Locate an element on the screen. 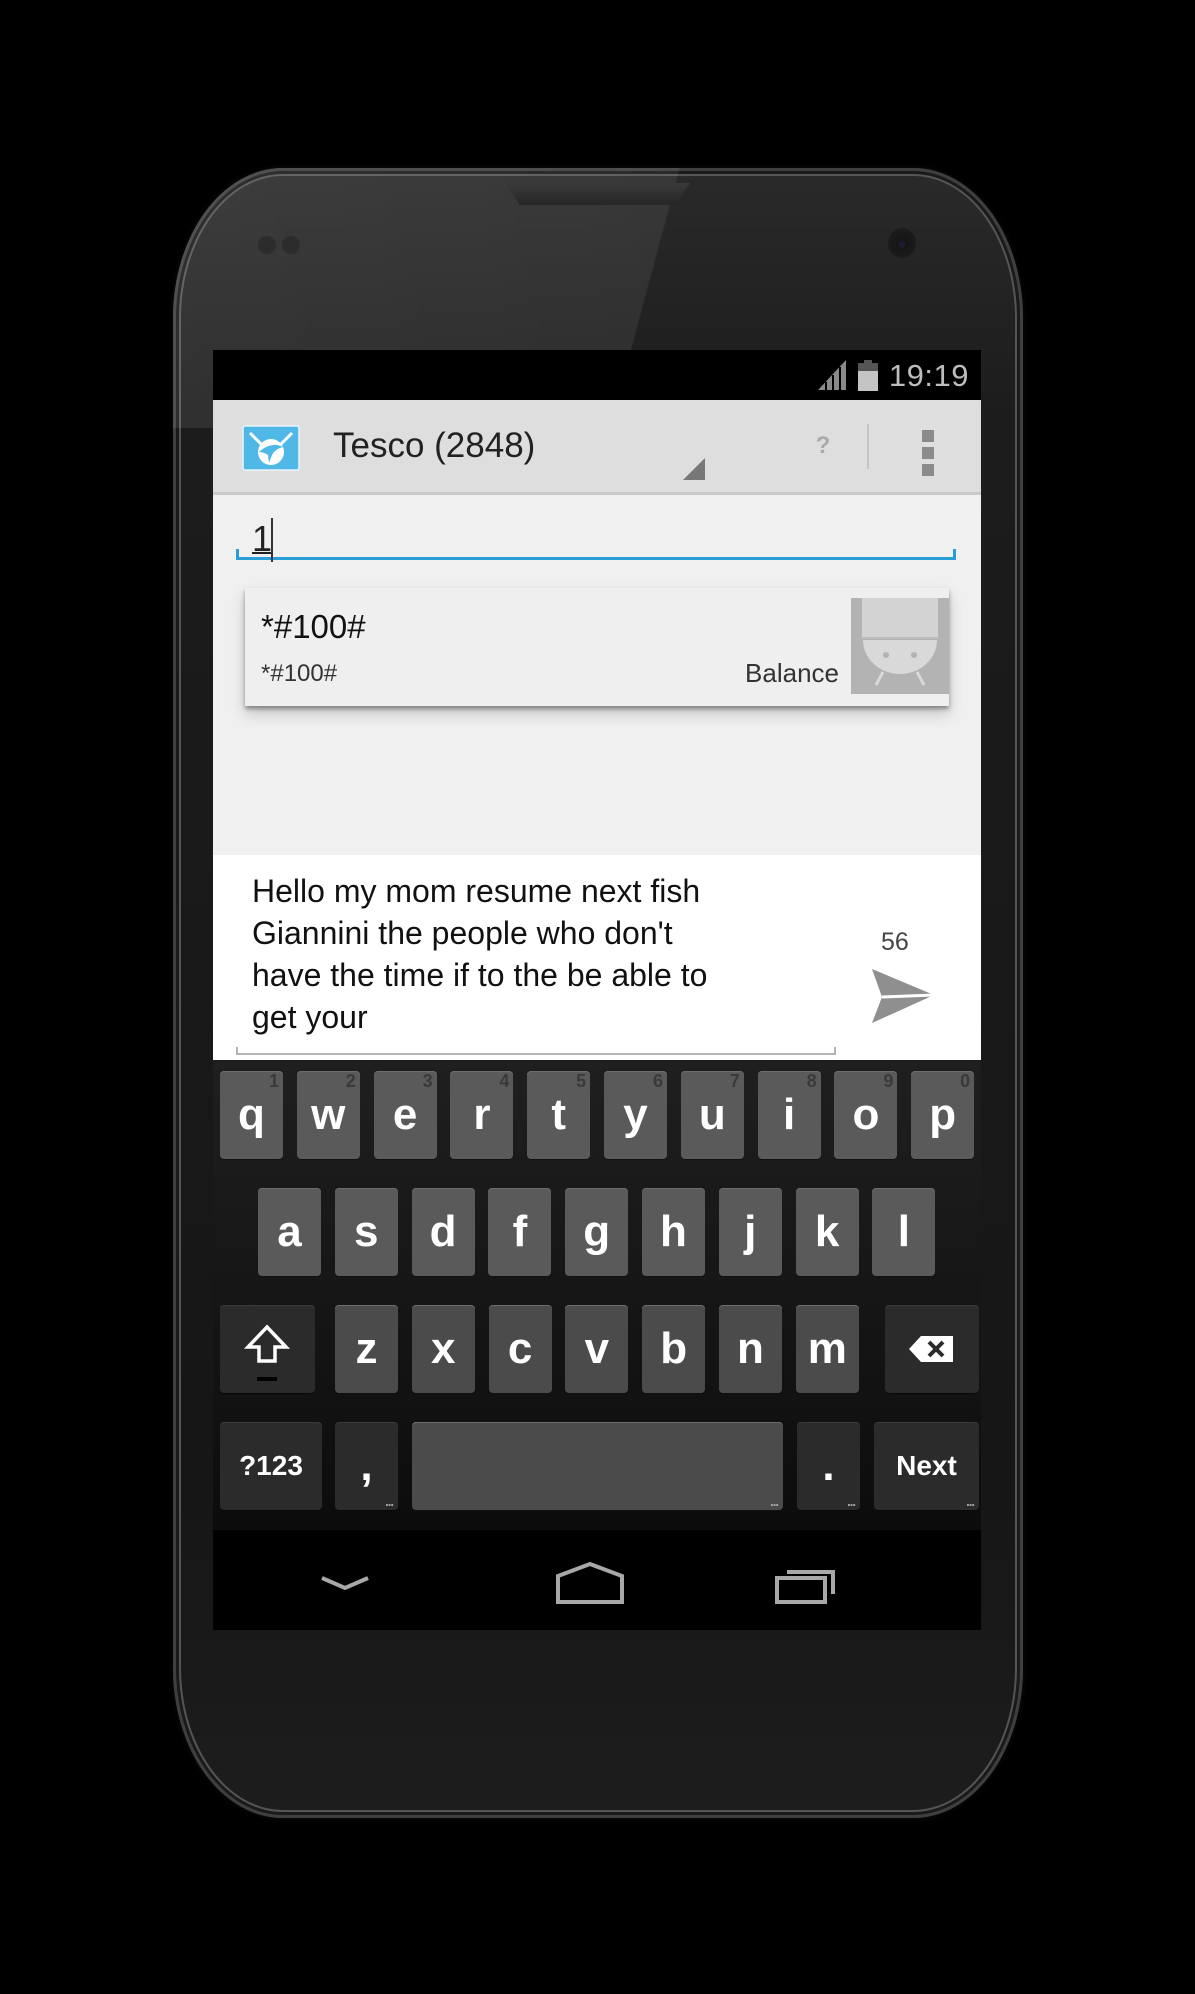 This screenshot has height=1994, width=1195. status-bar: 19:19 is located at coordinates (597, 375).